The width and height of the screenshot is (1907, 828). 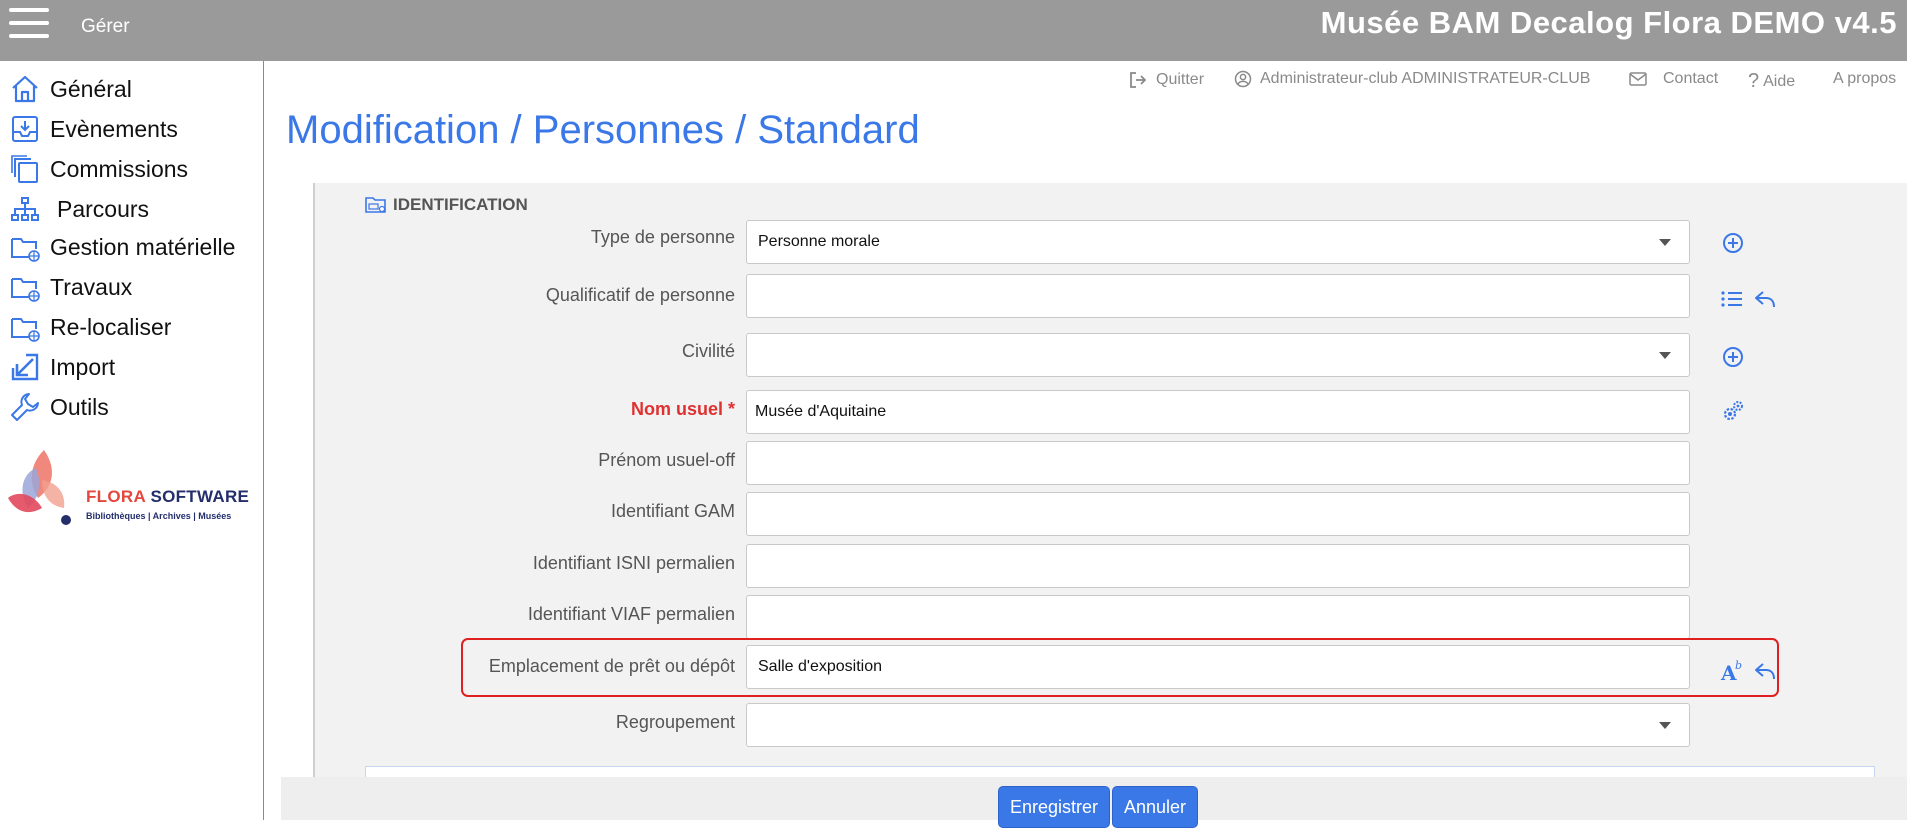 What do you see at coordinates (25, 367) in the screenshot?
I see `import-arrow-icon` at bounding box center [25, 367].